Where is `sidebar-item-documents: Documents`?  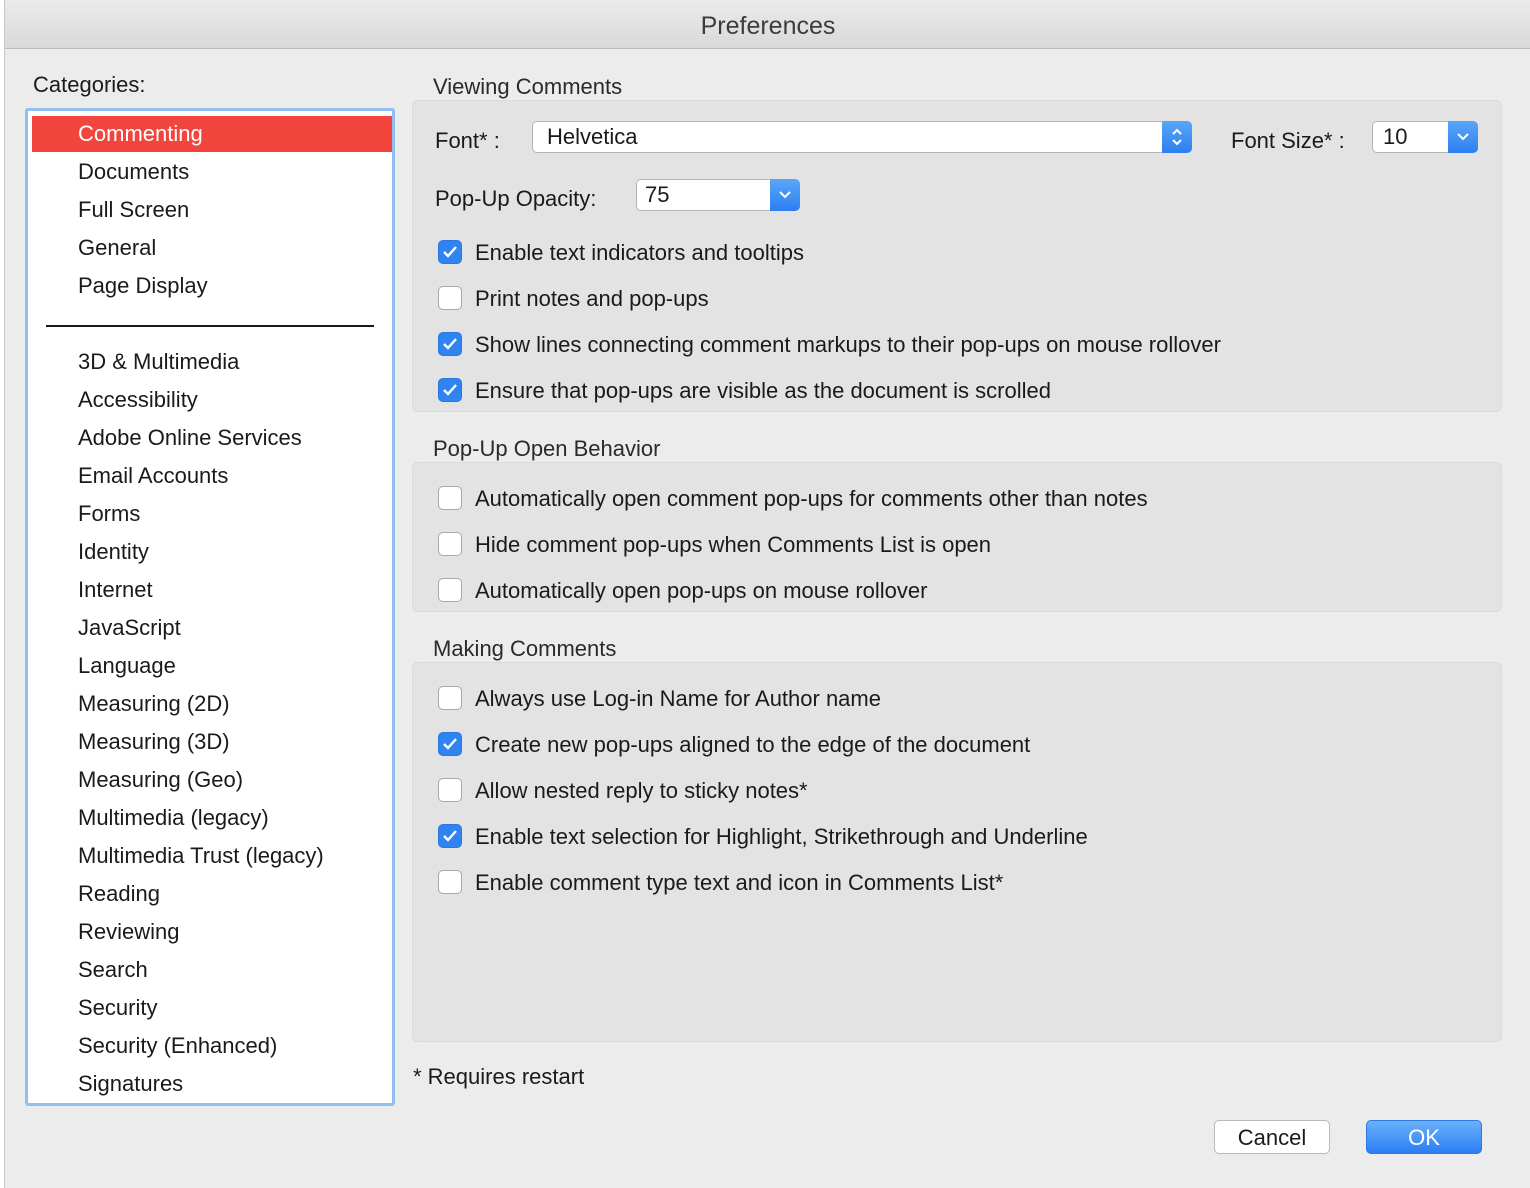
sidebar-item-documents: Documents is located at coordinates (212, 172).